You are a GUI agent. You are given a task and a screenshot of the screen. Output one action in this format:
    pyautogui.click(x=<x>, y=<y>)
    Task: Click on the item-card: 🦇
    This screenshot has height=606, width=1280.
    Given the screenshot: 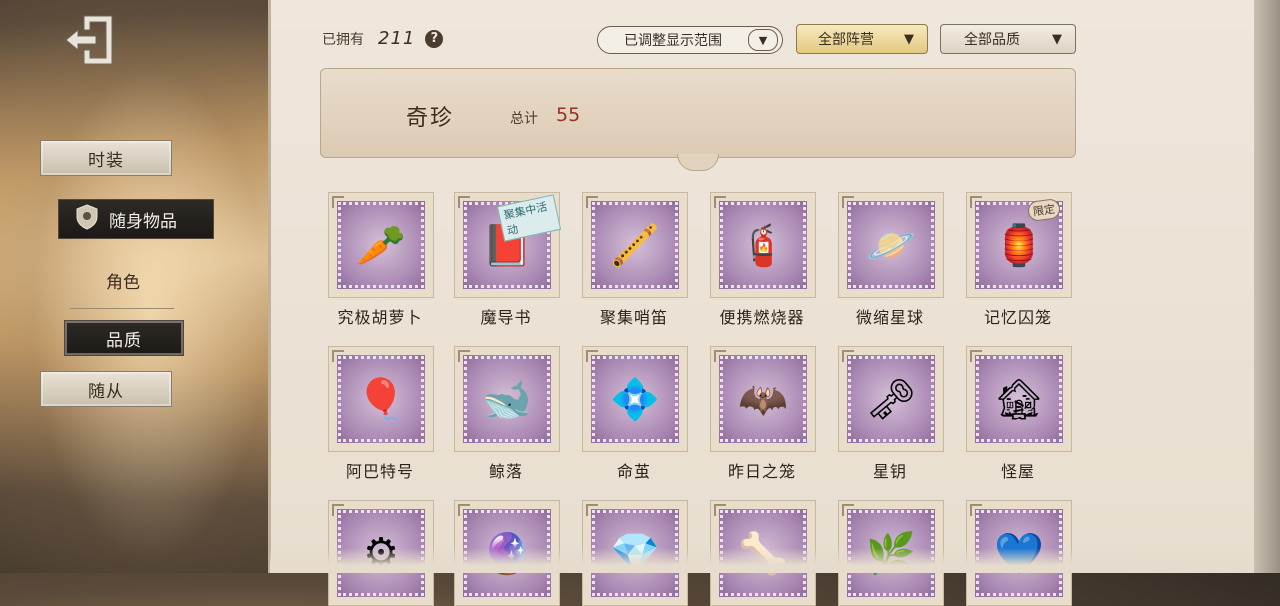 What is the action you would take?
    pyautogui.click(x=763, y=399)
    